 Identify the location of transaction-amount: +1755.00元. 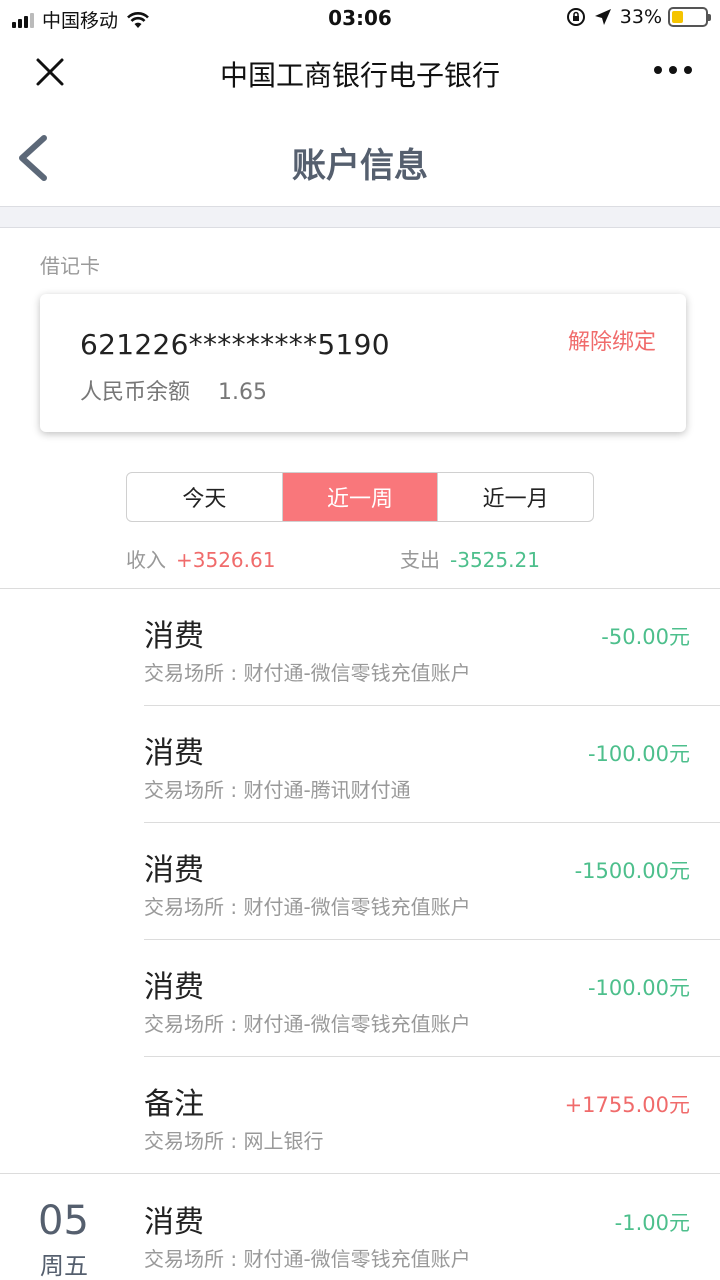
(627, 1105).